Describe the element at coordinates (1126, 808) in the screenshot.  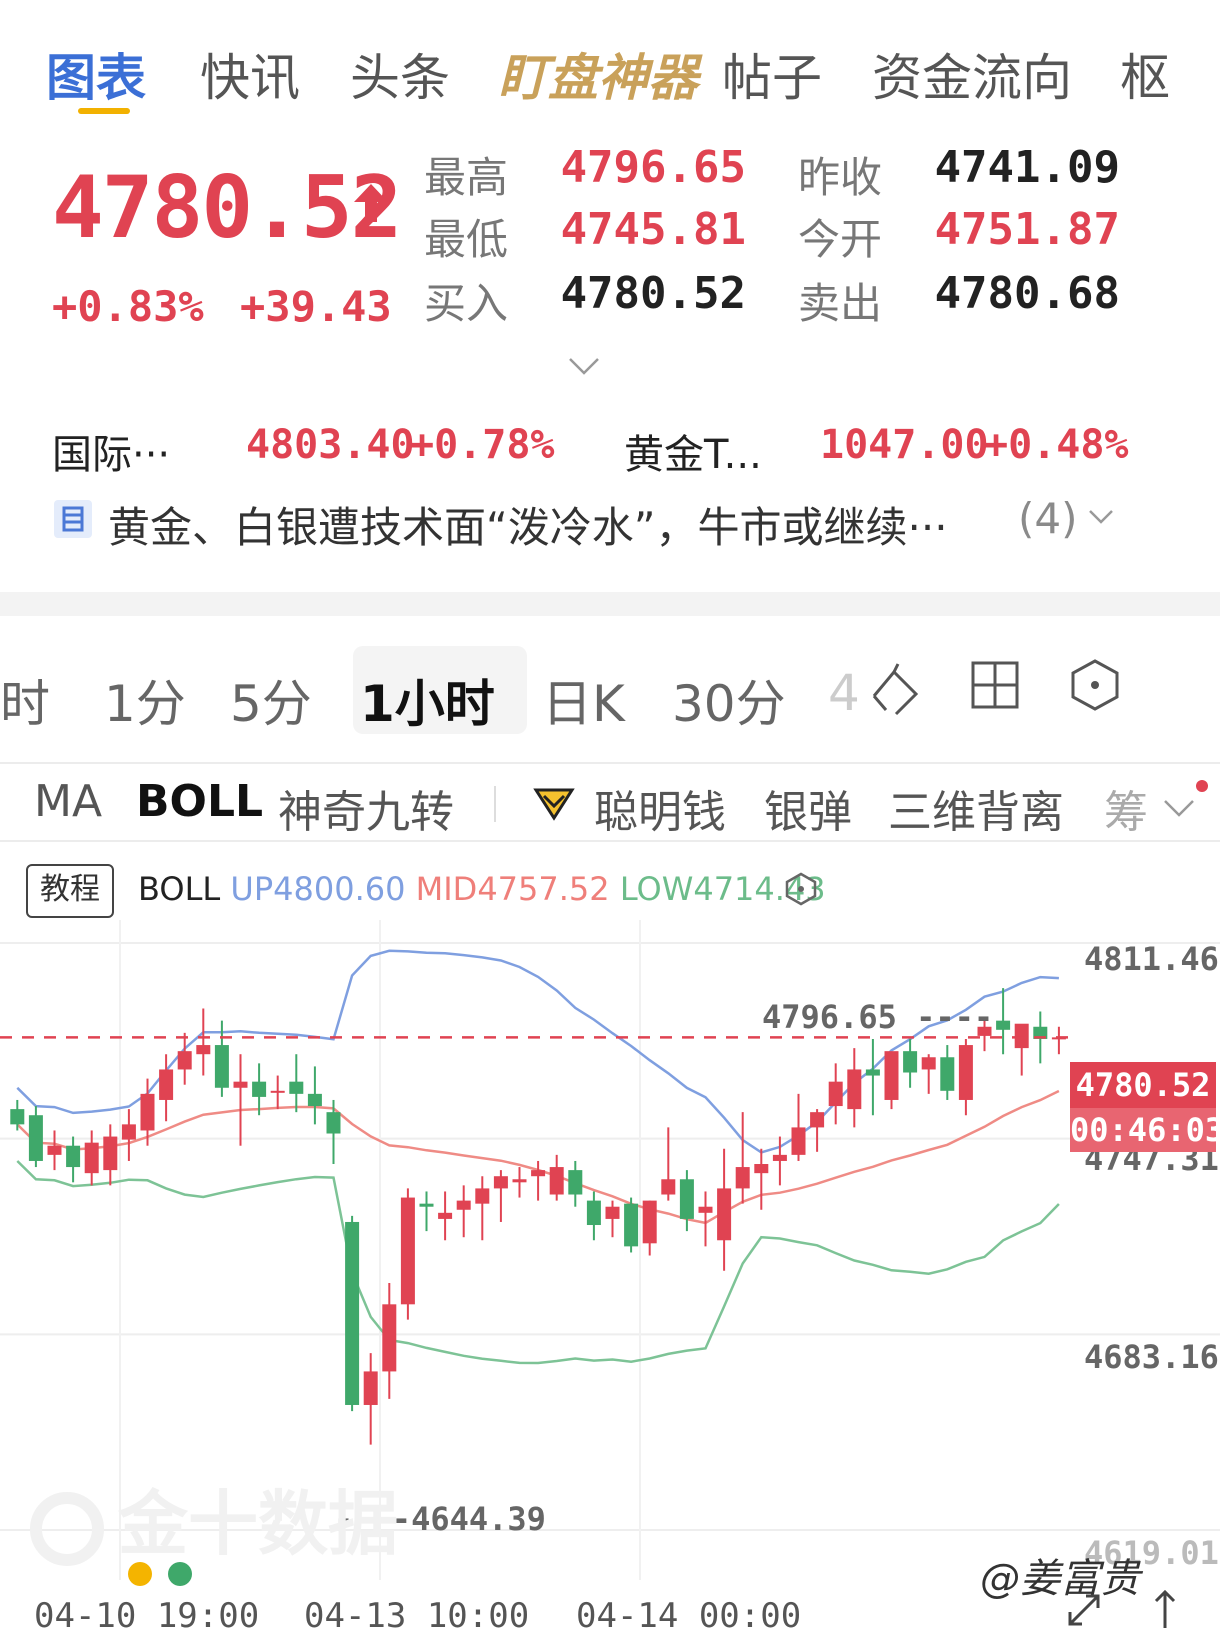
I see `indicator-chip: 筹` at that location.